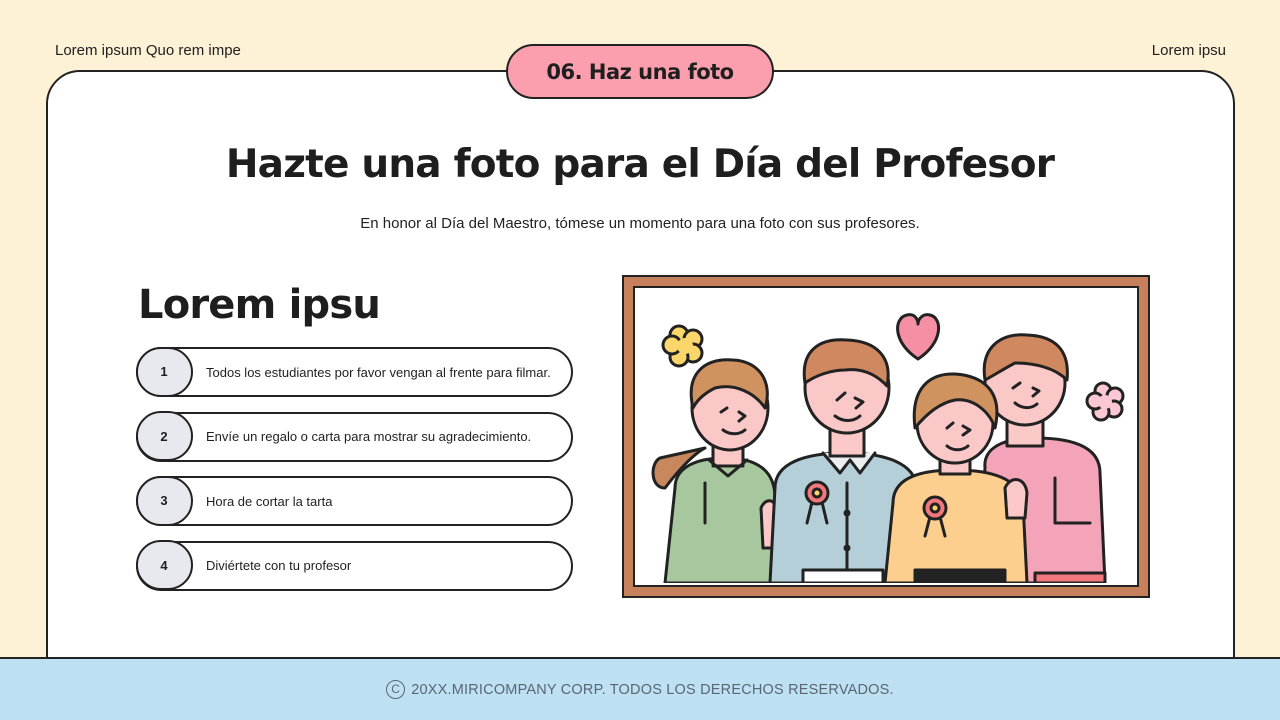  What do you see at coordinates (269, 501) in the screenshot?
I see `step-text: Hora de cortar la tarta` at bounding box center [269, 501].